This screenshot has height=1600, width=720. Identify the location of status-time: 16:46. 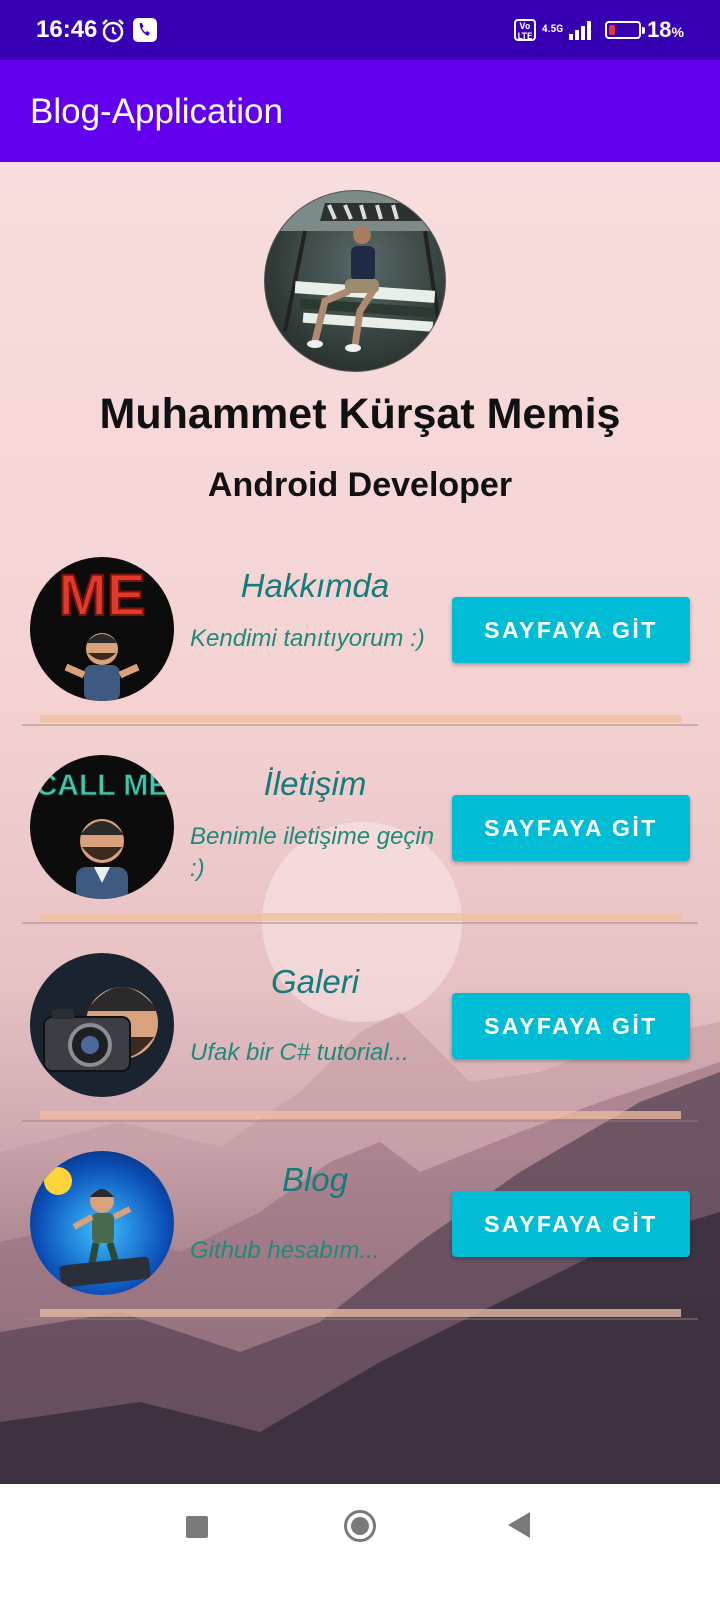
(67, 29).